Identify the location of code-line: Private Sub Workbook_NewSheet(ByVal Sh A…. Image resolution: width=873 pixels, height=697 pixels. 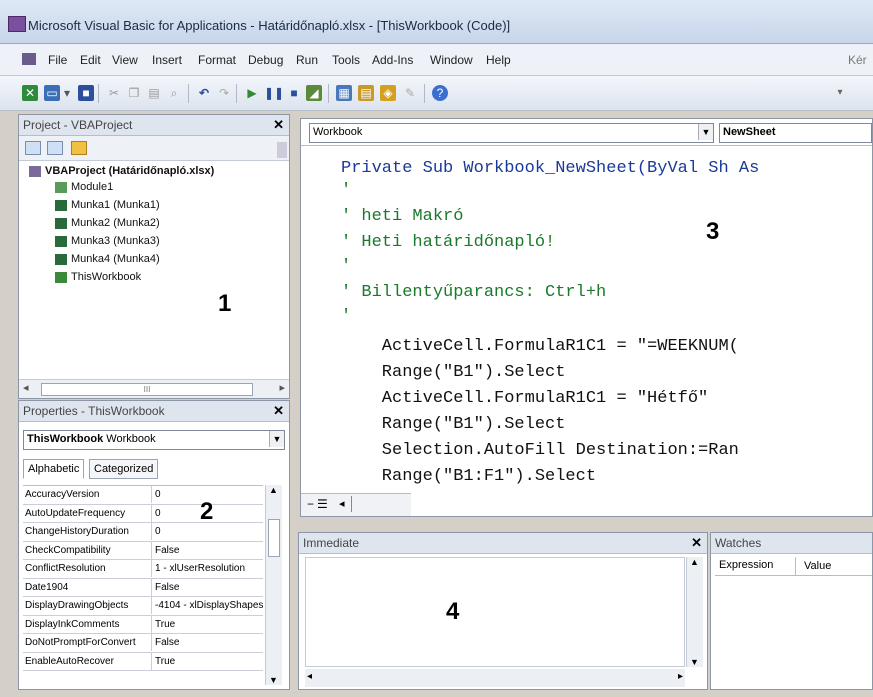
(550, 168).